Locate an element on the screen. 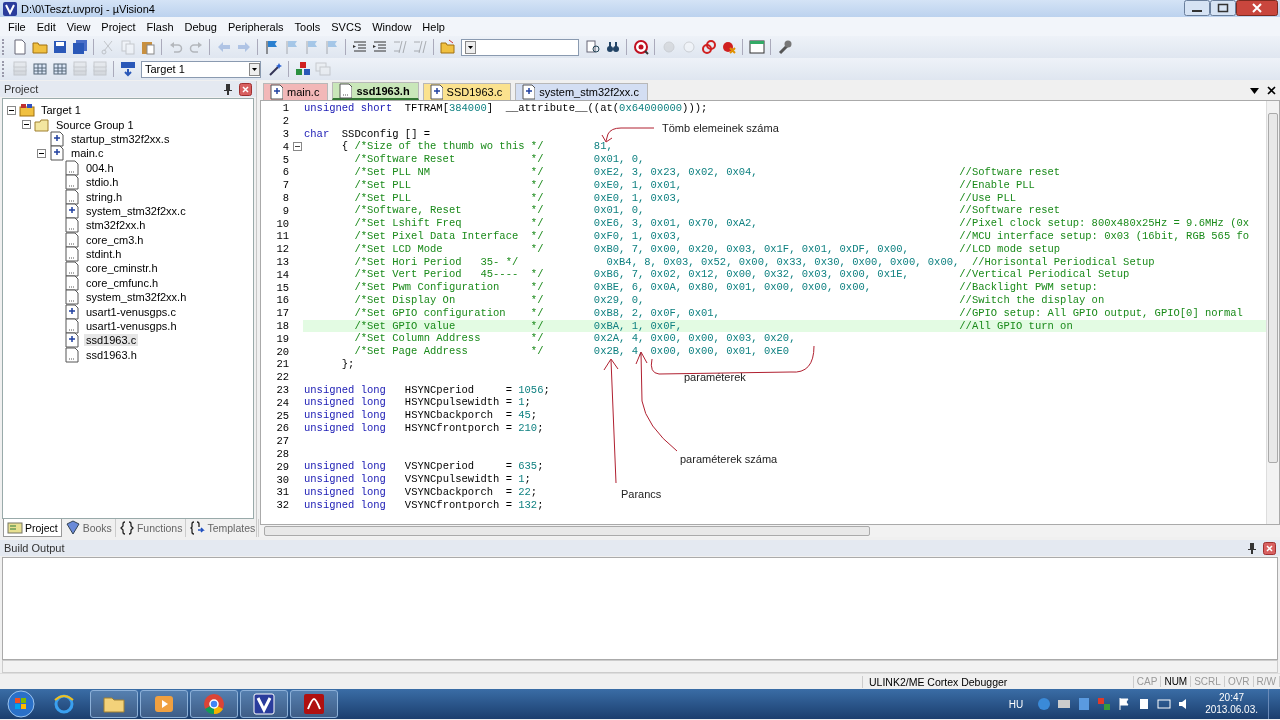 The width and height of the screenshot is (1280, 720). load-button is located at coordinates (127, 69).